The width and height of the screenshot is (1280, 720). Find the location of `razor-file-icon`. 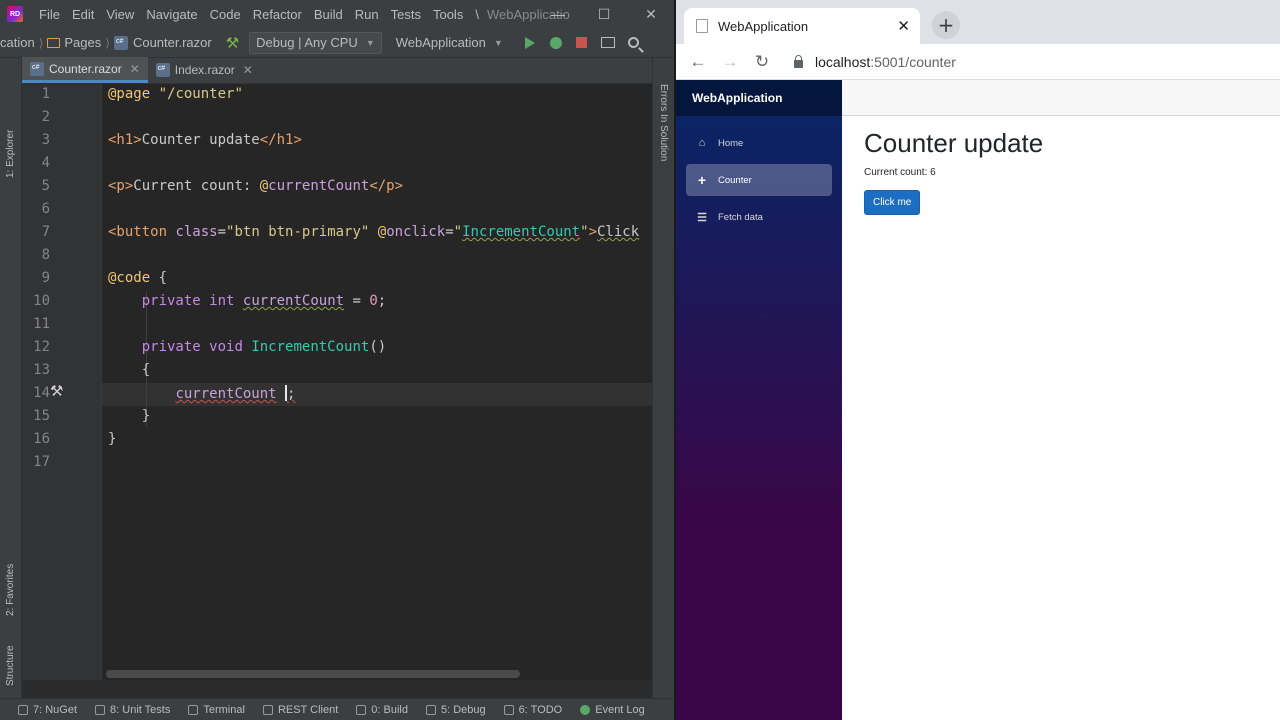

razor-file-icon is located at coordinates (162, 70).